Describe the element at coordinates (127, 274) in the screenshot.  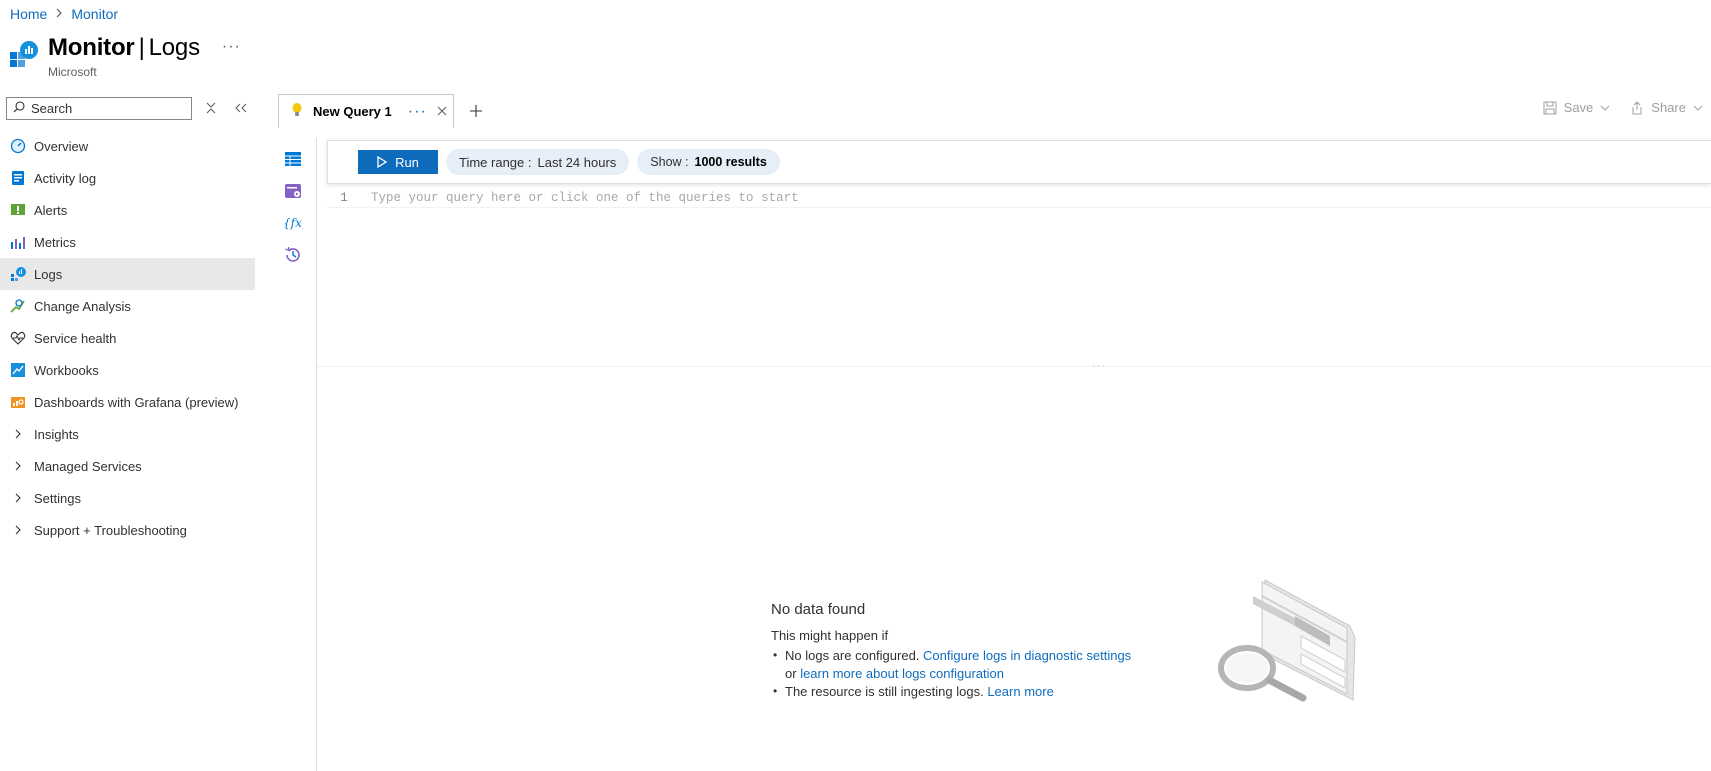
I see `sidebar-item-logs: Logs` at that location.